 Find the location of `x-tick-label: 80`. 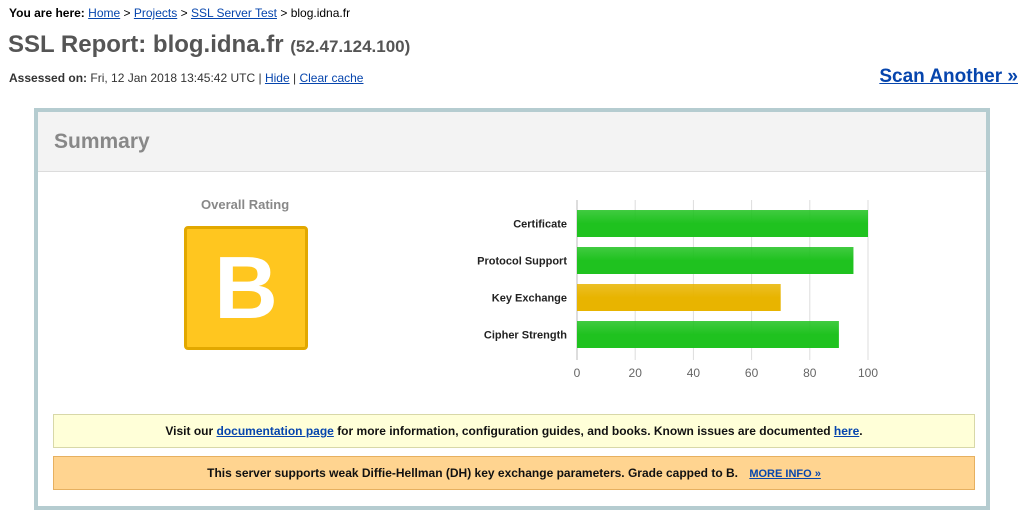

x-tick-label: 80 is located at coordinates (810, 373).